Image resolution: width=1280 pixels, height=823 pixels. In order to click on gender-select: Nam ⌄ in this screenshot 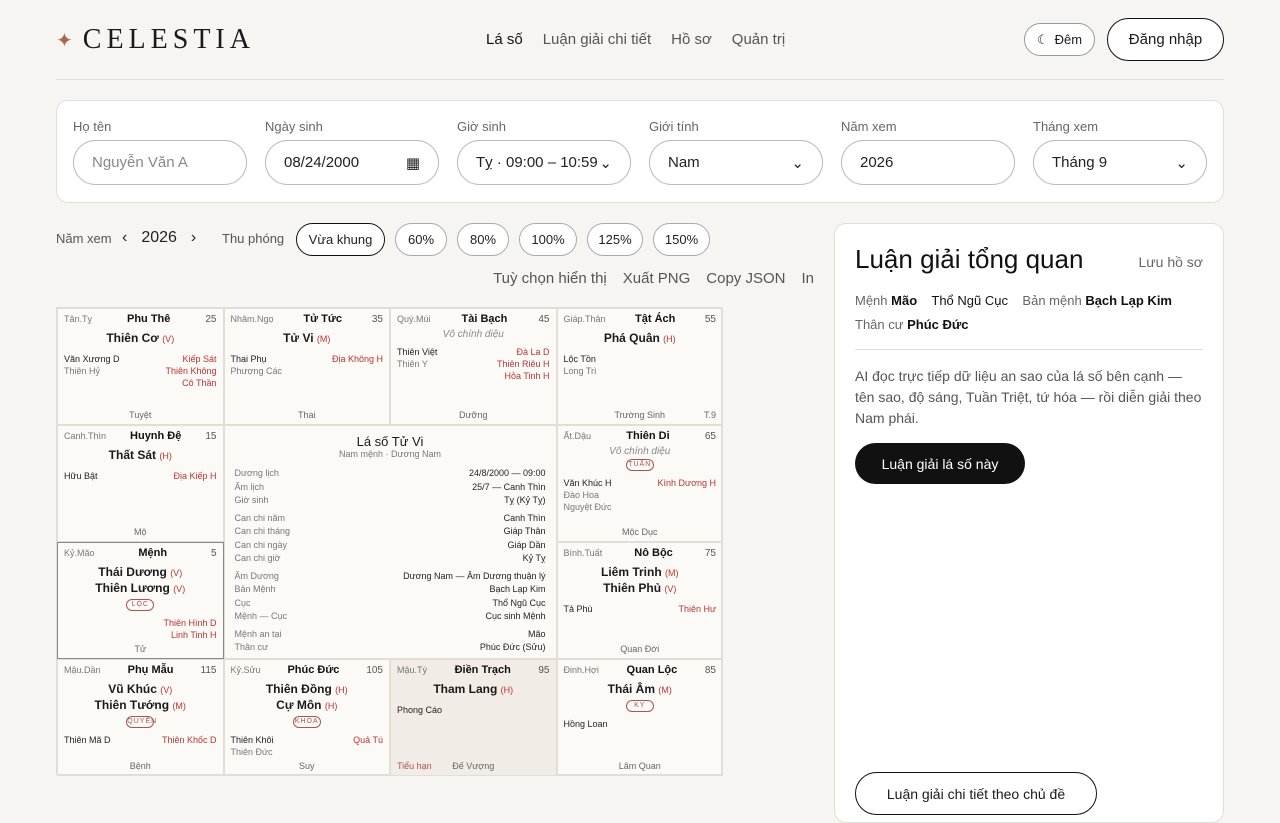, I will do `click(736, 162)`.